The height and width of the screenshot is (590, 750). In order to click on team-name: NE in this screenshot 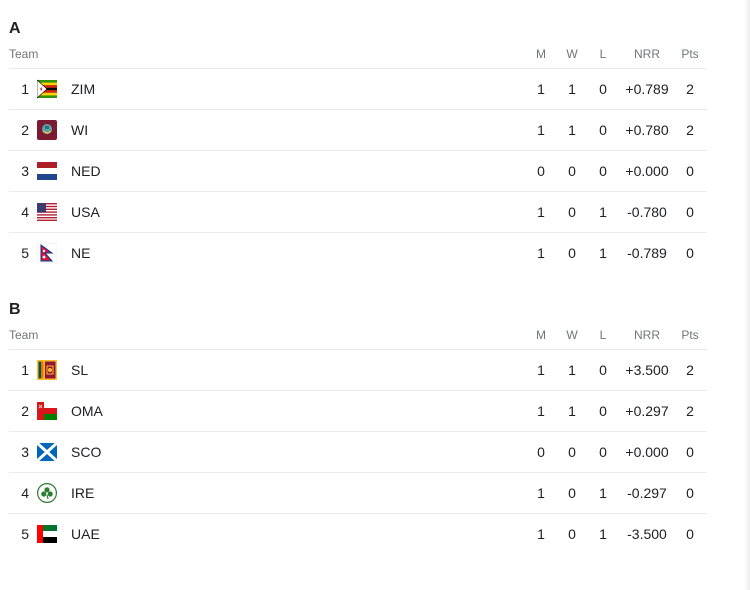, I will do `click(81, 253)`.